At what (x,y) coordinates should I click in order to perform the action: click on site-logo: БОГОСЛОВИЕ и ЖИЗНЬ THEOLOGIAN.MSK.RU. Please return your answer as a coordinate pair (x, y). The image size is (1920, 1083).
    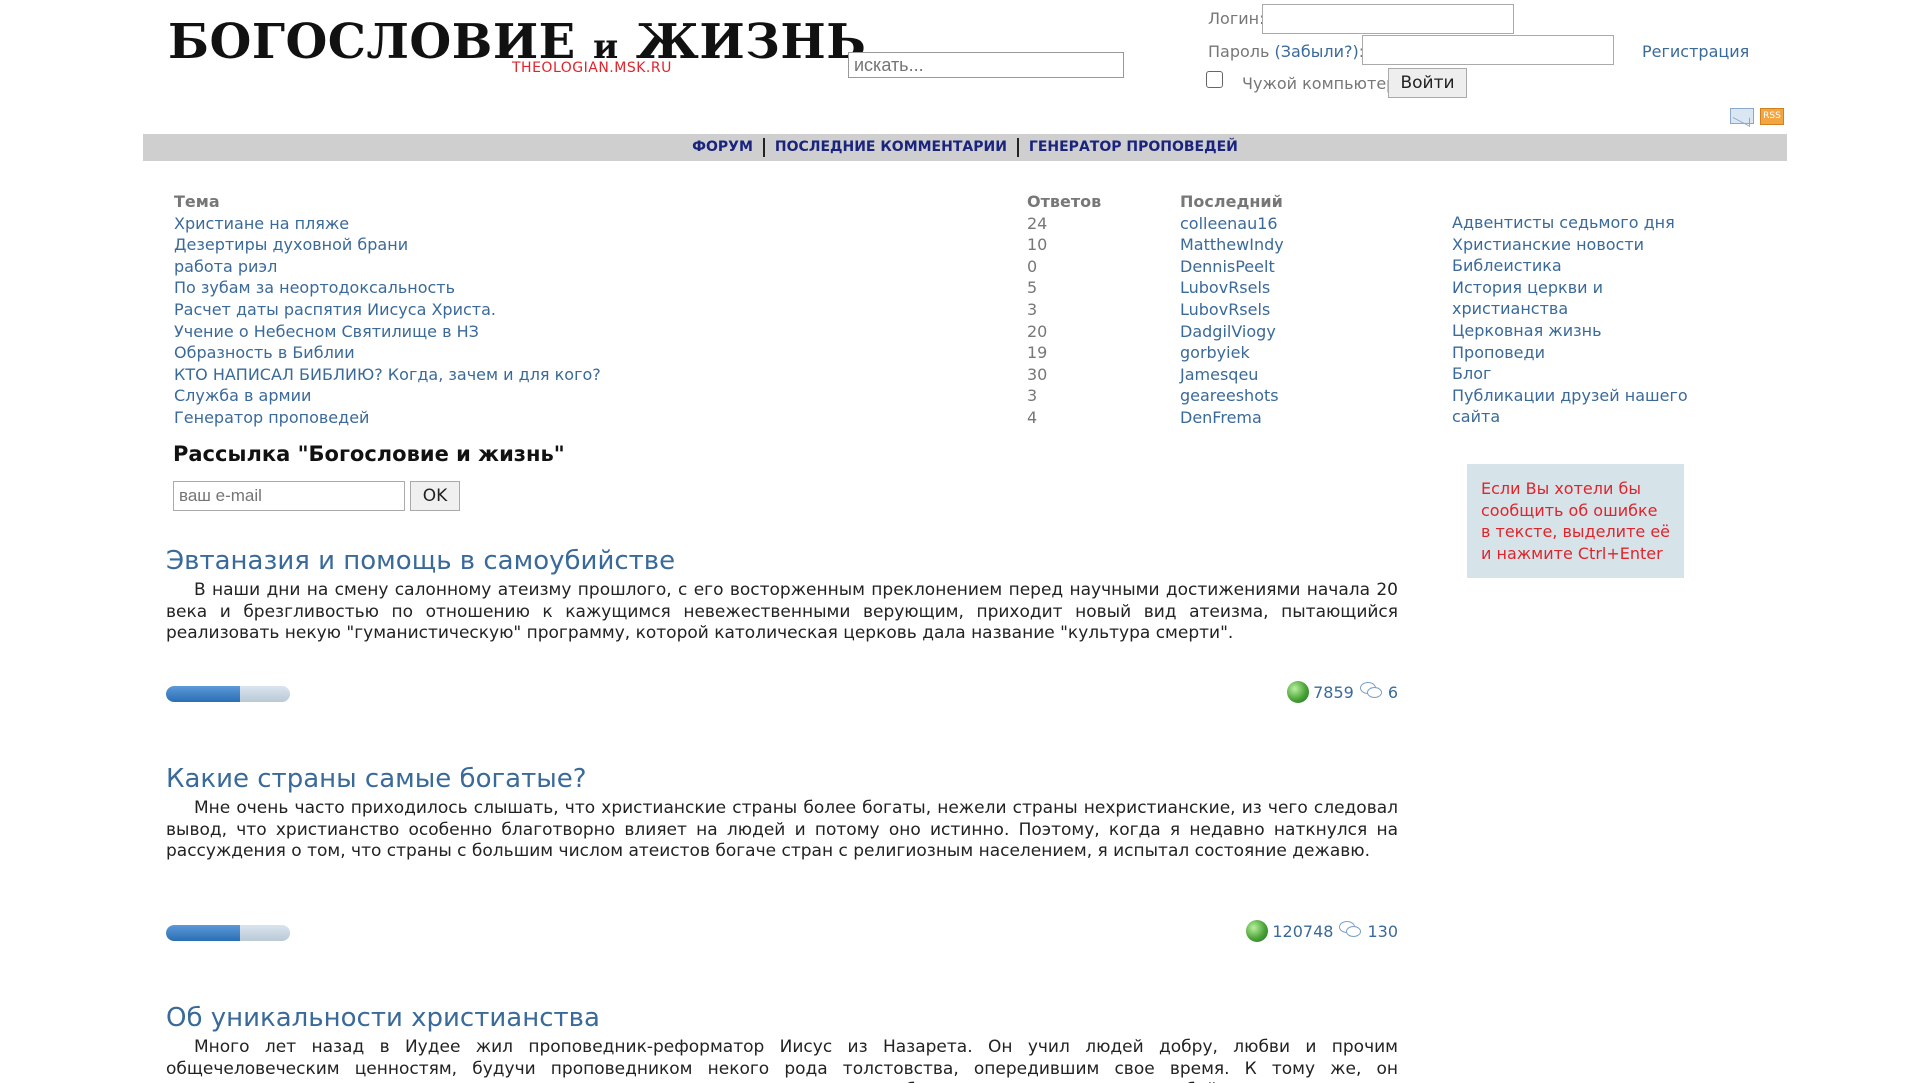
    Looking at the image, I should click on (517, 49).